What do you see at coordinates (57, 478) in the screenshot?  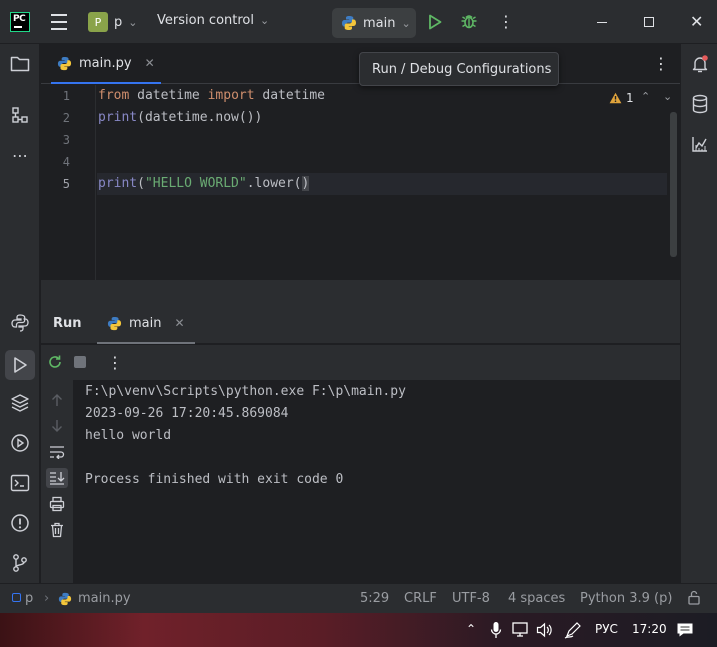 I see `scroll-to-end-icon` at bounding box center [57, 478].